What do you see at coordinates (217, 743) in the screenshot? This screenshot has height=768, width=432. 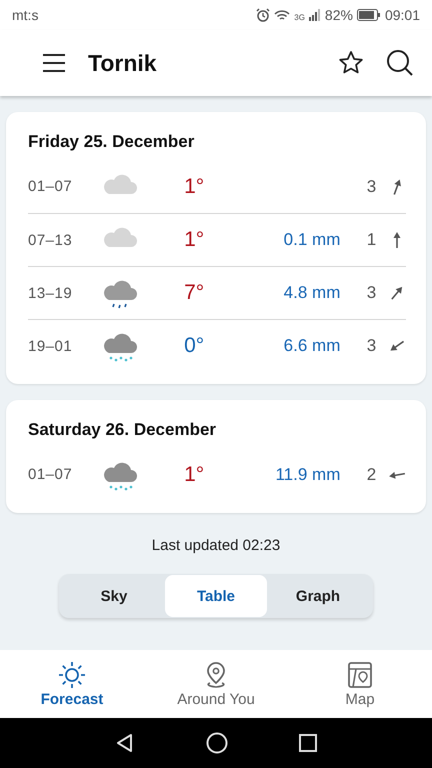 I see `home-icon` at bounding box center [217, 743].